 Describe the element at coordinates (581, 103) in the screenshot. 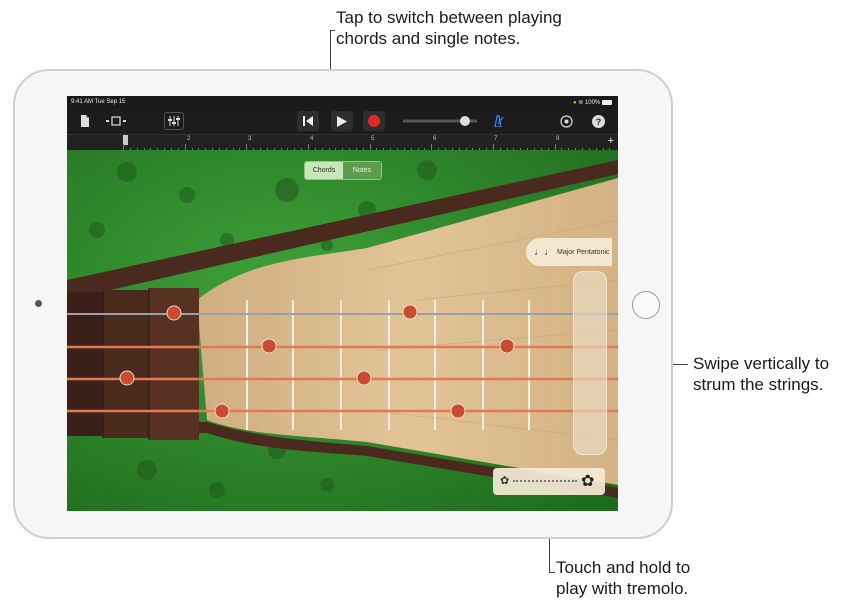

I see `wifi-icon: ≋` at that location.